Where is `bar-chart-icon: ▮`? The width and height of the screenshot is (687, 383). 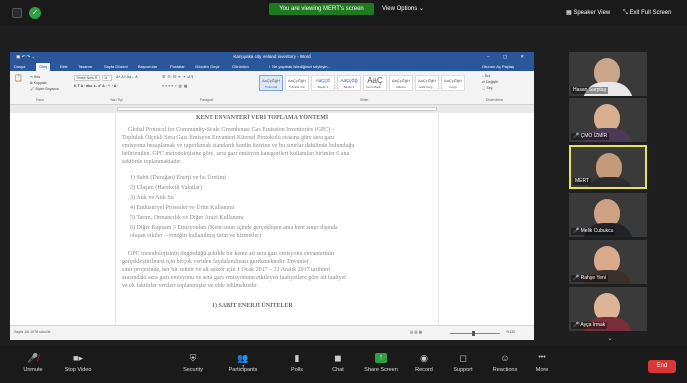
bar-chart-icon: ▮ is located at coordinates (297, 358).